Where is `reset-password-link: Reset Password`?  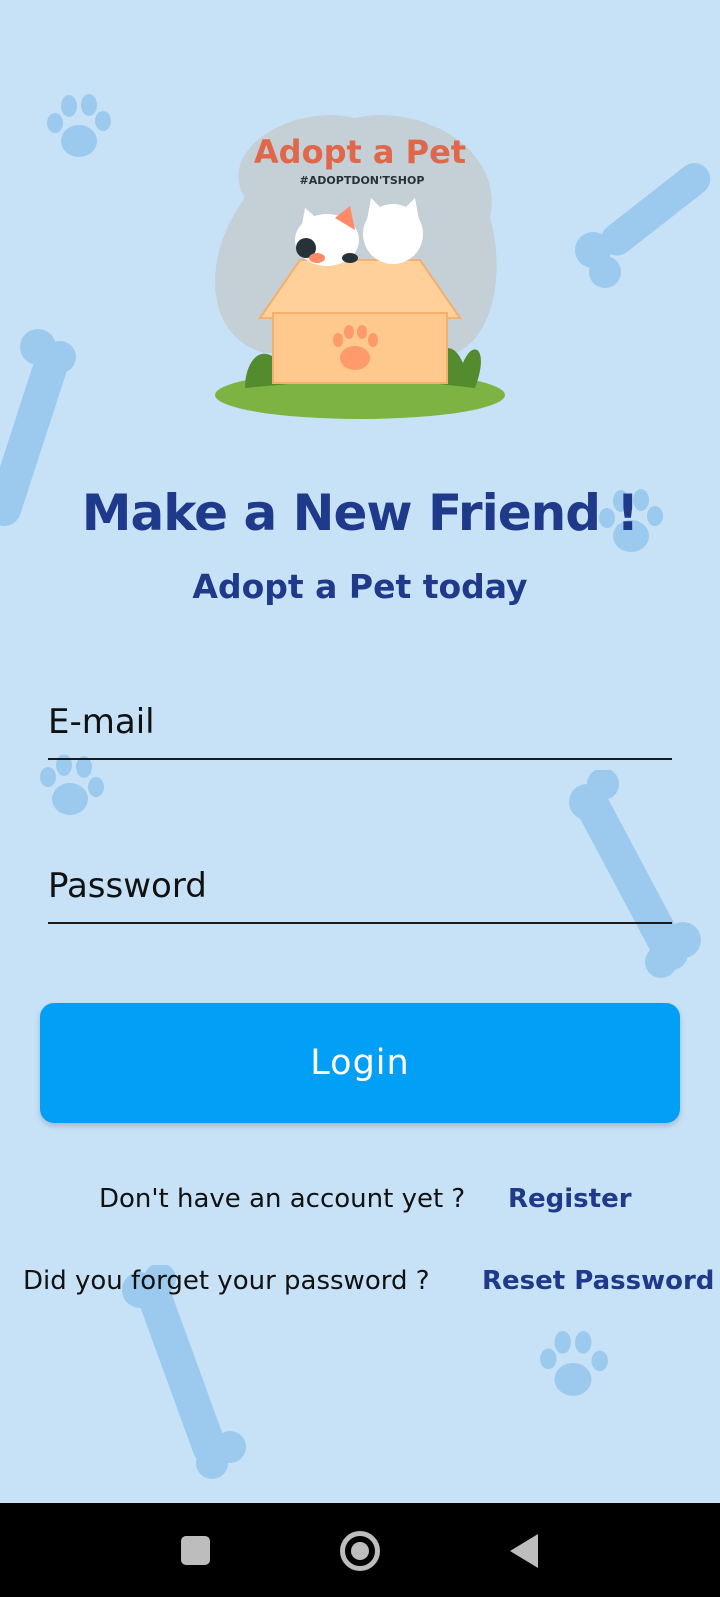
reset-password-link: Reset Password is located at coordinates (598, 1281).